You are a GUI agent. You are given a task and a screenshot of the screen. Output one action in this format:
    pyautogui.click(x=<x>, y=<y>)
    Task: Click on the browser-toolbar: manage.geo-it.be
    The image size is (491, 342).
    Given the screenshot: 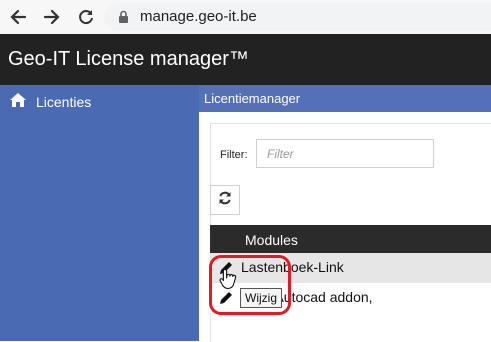 What is the action you would take?
    pyautogui.click(x=245, y=17)
    